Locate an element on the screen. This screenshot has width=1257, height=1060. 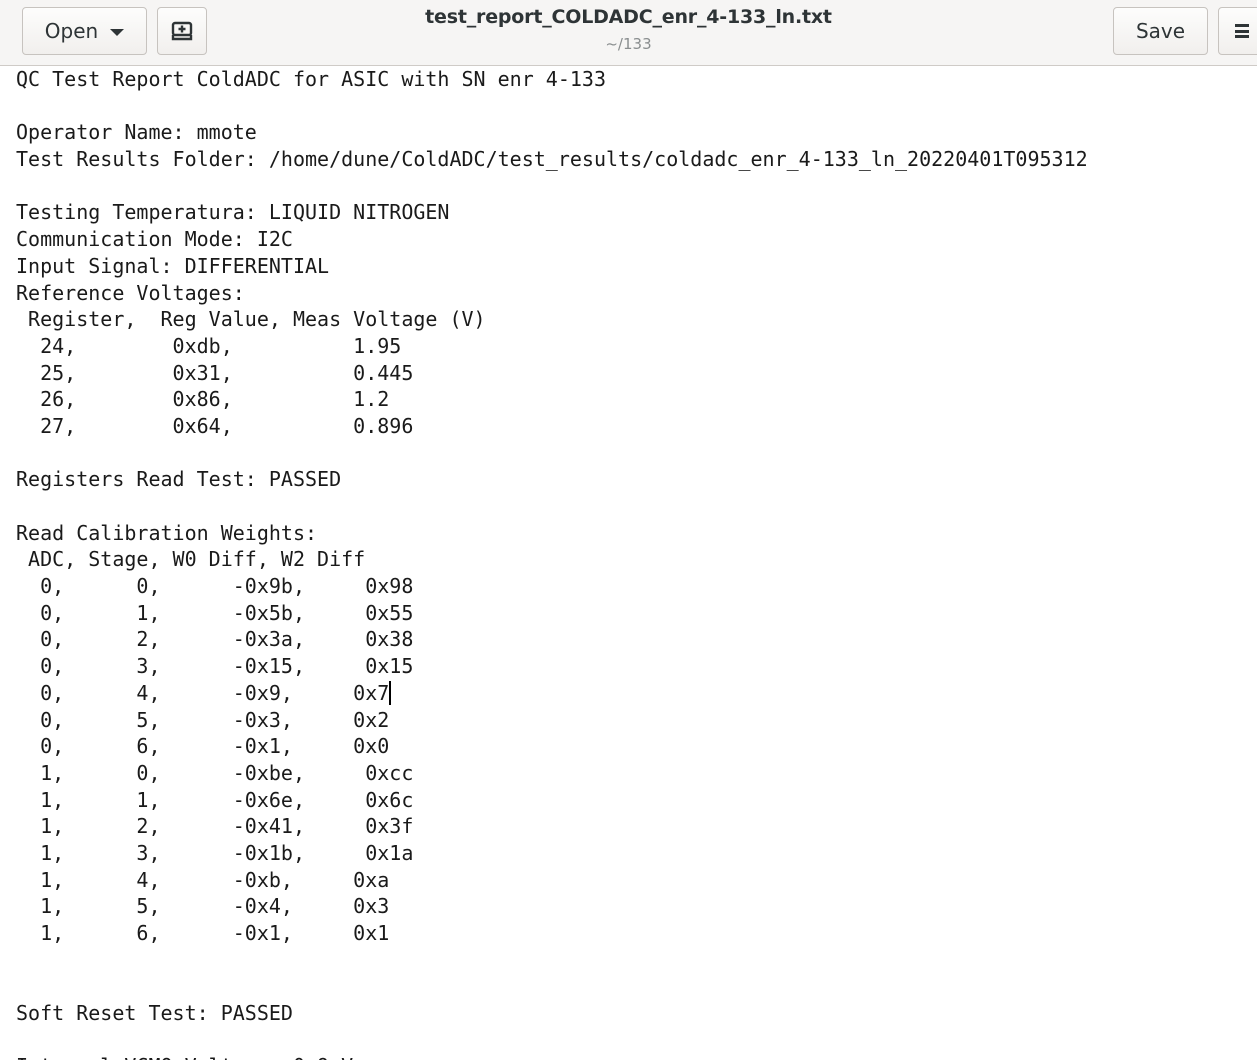
text-line: 0, 5, -0x3, 0x2 is located at coordinates (203, 719).